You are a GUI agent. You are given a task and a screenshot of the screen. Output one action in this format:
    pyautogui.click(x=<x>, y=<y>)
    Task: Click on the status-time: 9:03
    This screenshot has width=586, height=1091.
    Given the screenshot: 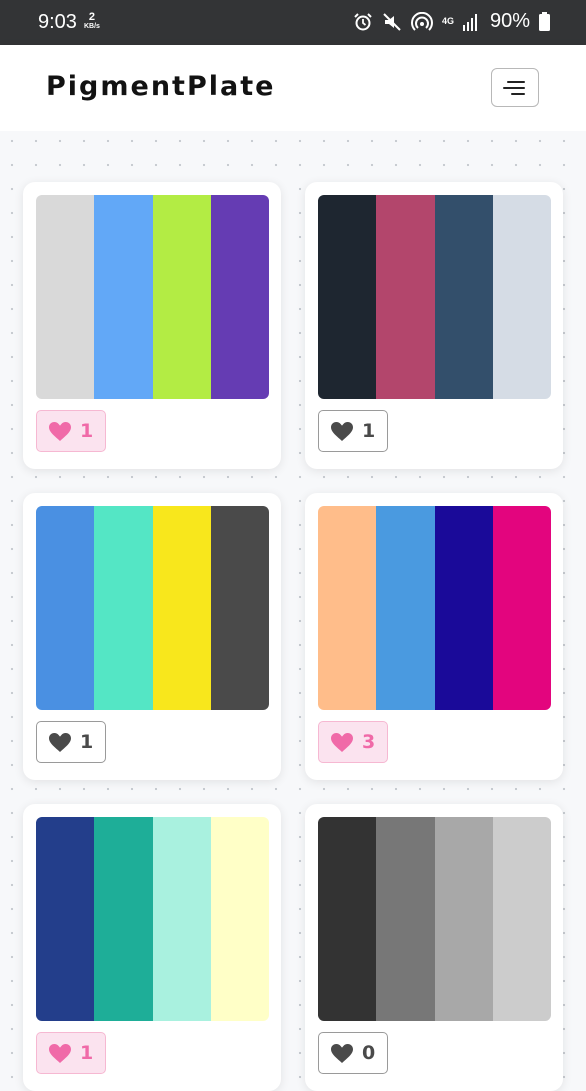 What is the action you would take?
    pyautogui.click(x=57, y=22)
    